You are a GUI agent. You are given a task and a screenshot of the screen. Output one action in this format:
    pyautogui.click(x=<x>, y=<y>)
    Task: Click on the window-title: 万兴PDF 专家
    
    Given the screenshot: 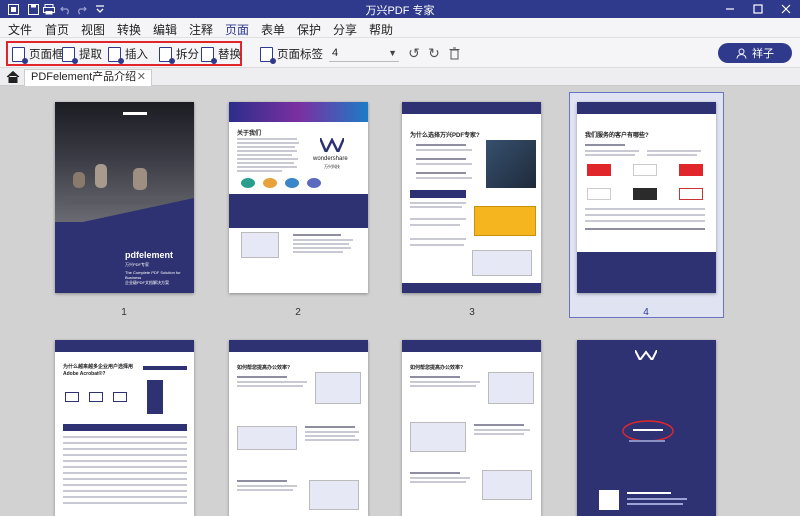 What is the action you would take?
    pyautogui.click(x=400, y=11)
    